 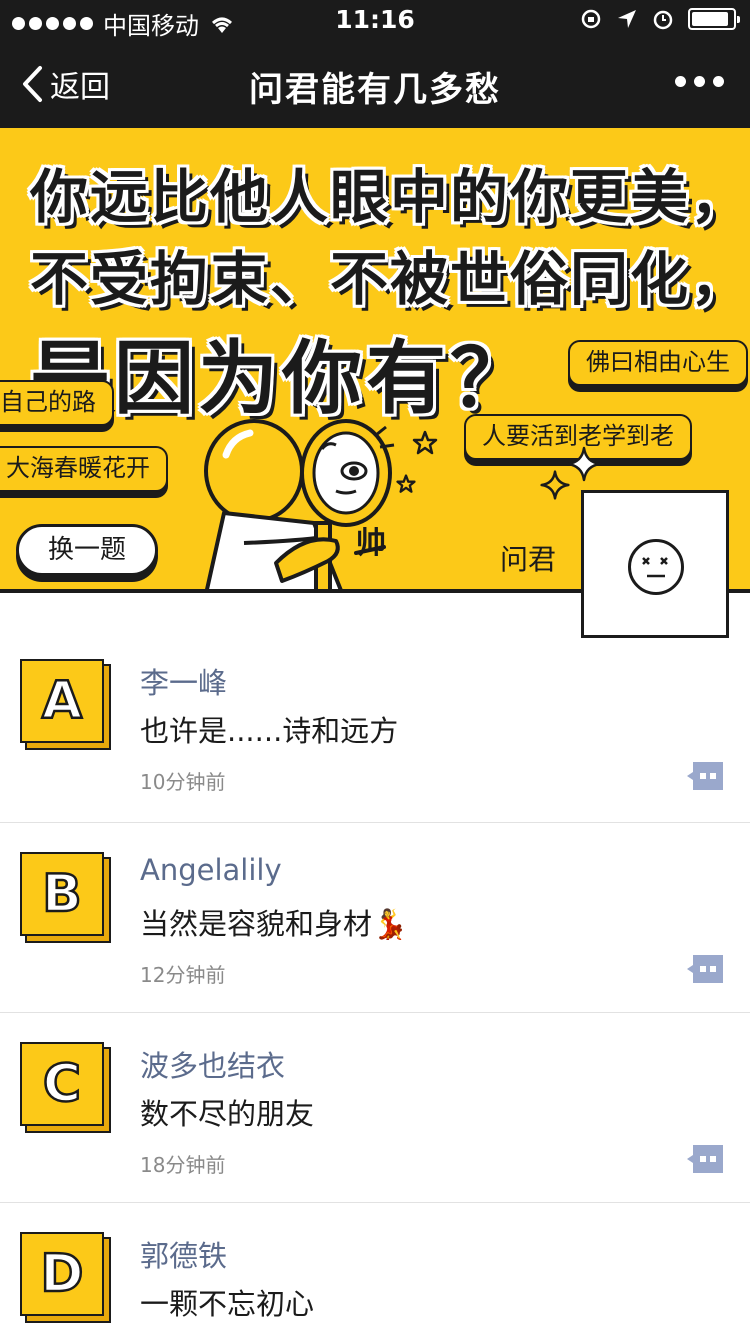 What do you see at coordinates (212, 1064) in the screenshot?
I see `answer-author-name: 波多也结衣` at bounding box center [212, 1064].